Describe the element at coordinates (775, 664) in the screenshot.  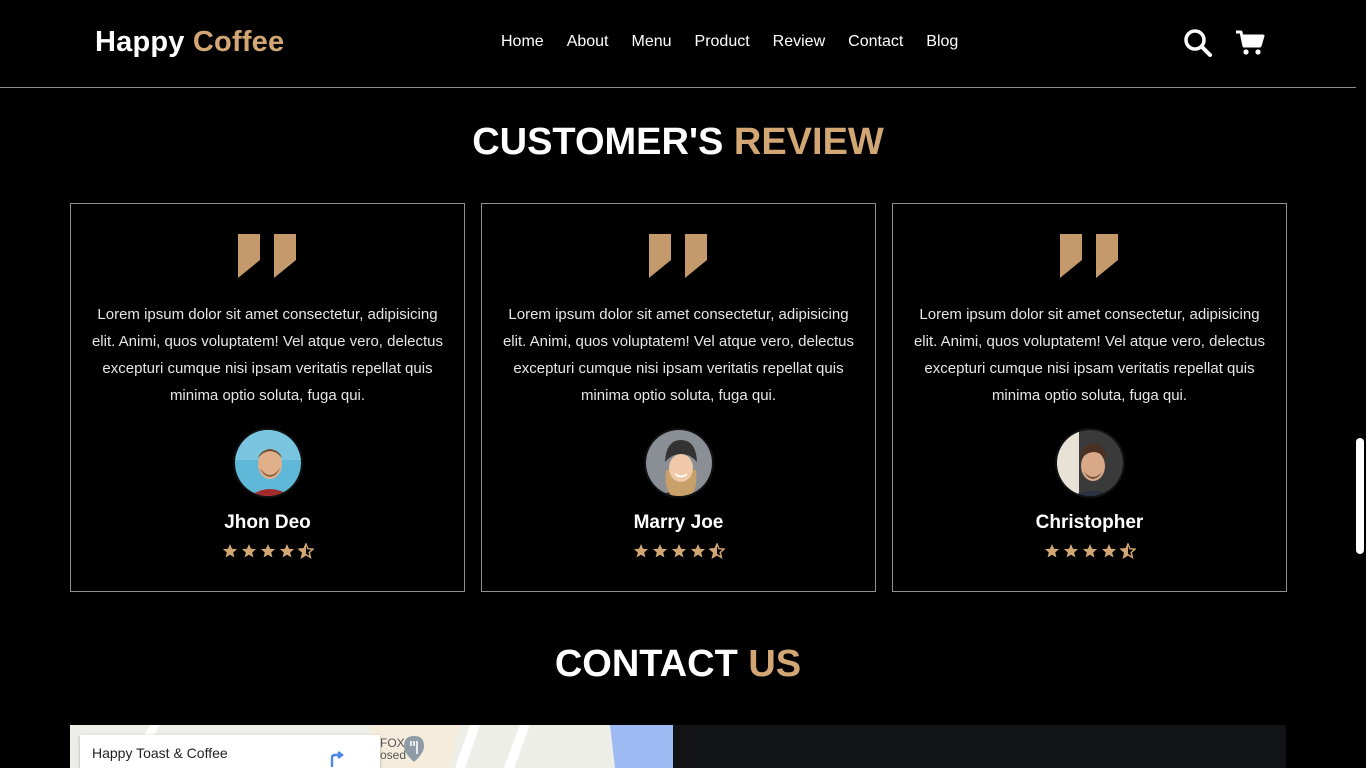
I see `contact-title-accent: US` at that location.